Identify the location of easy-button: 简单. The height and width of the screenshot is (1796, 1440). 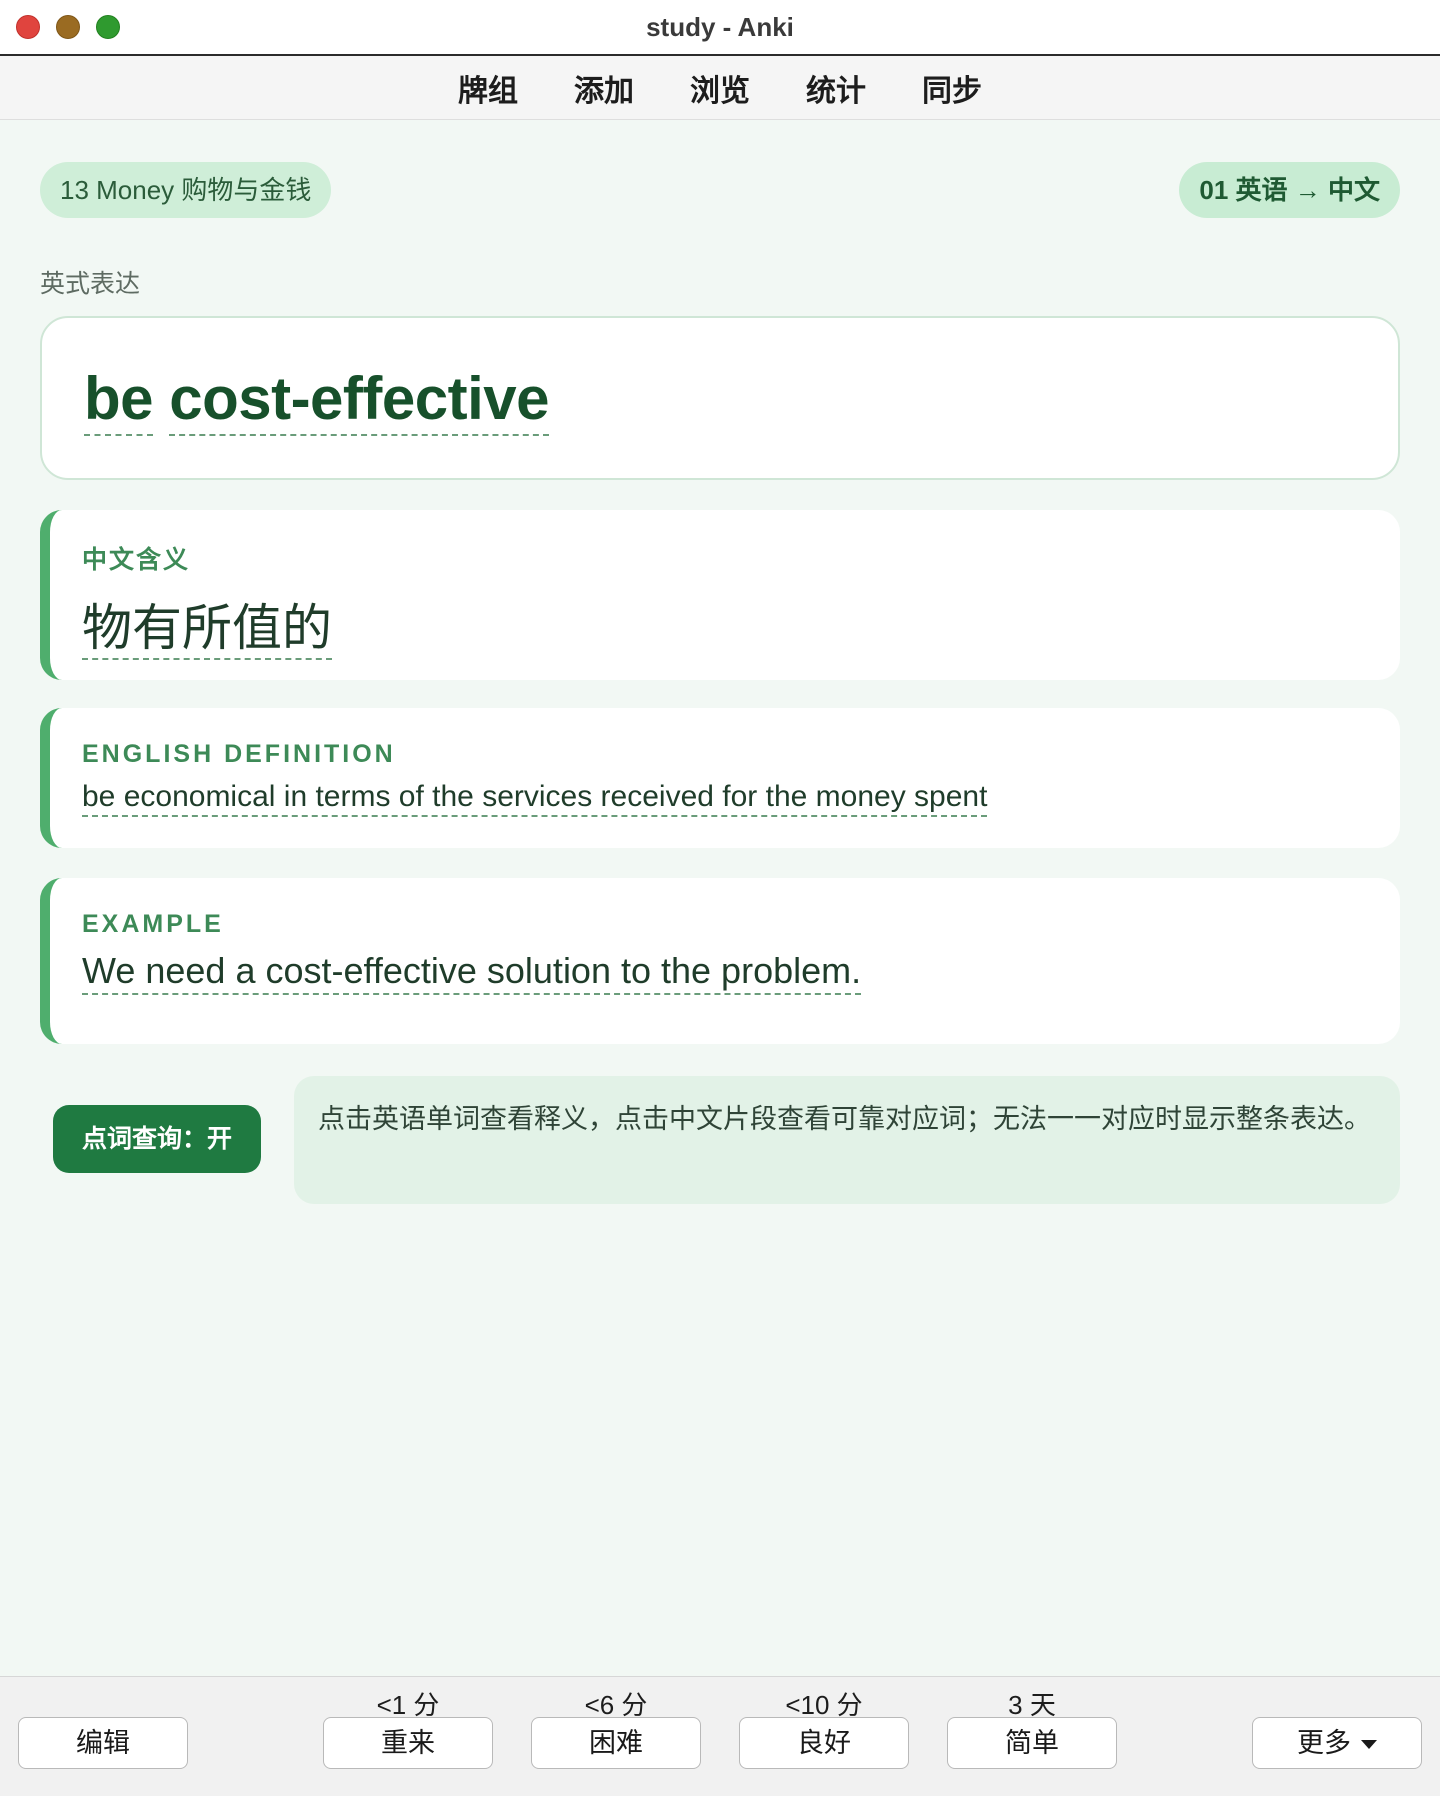
(1032, 1743).